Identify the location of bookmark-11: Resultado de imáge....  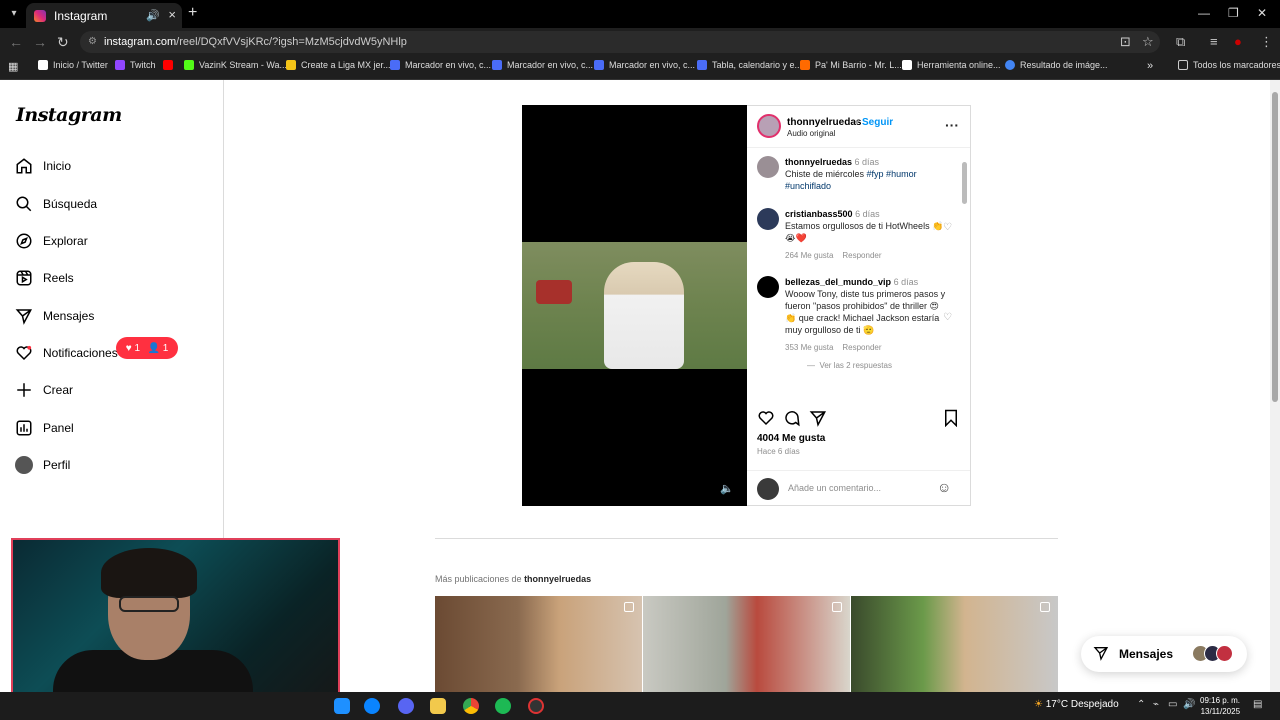
(1056, 65).